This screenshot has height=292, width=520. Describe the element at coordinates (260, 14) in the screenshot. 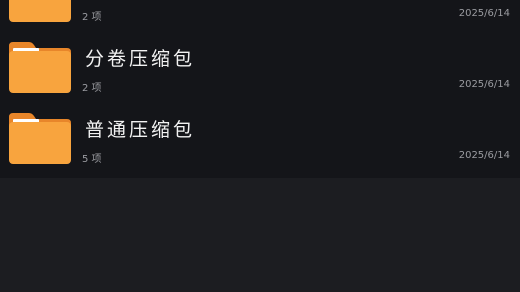

I see `list-item: 2 项 2025/6/14` at that location.